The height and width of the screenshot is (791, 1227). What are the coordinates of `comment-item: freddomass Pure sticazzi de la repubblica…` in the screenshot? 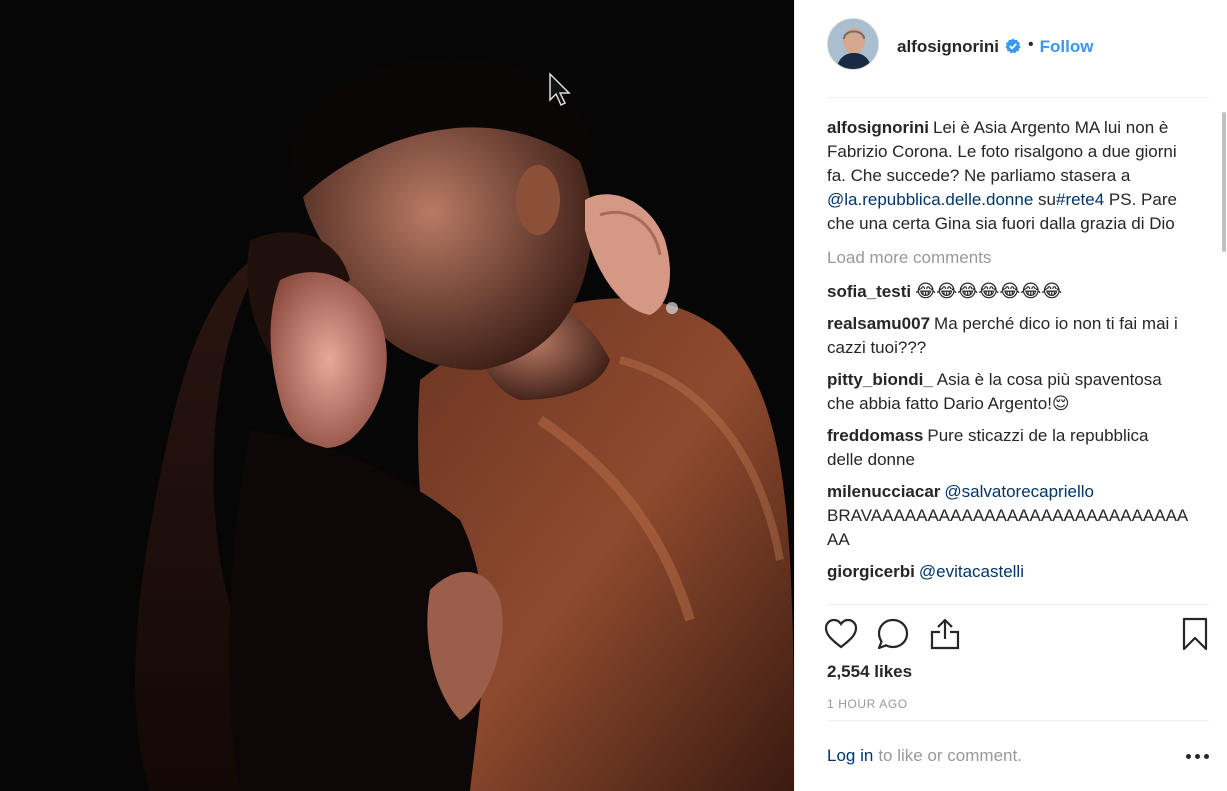 It's located at (1008, 448).